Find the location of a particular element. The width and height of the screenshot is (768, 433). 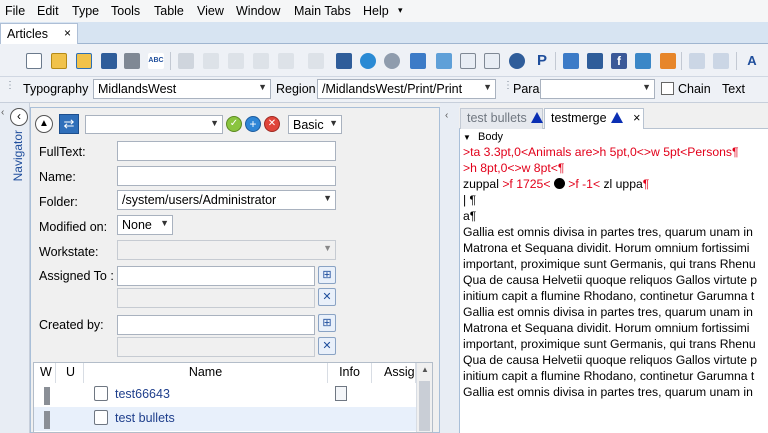

new-document-icon is located at coordinates (34, 61).